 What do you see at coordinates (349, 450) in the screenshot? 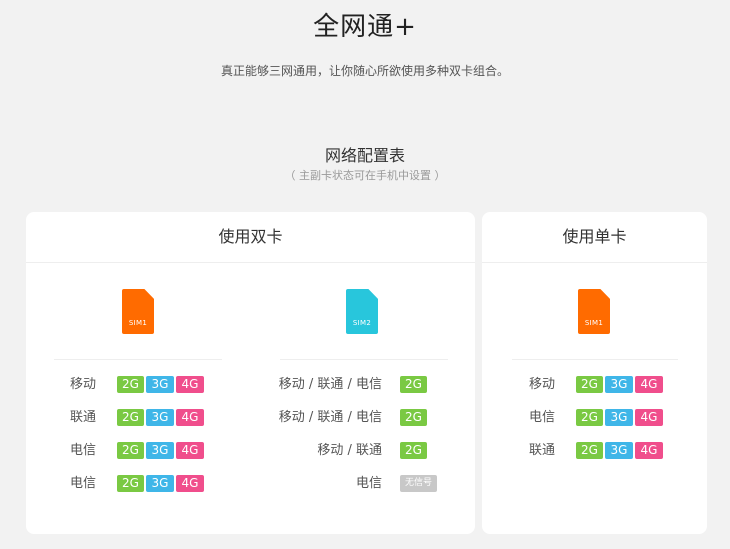
I see `carrier-label: 移动 / 联通` at bounding box center [349, 450].